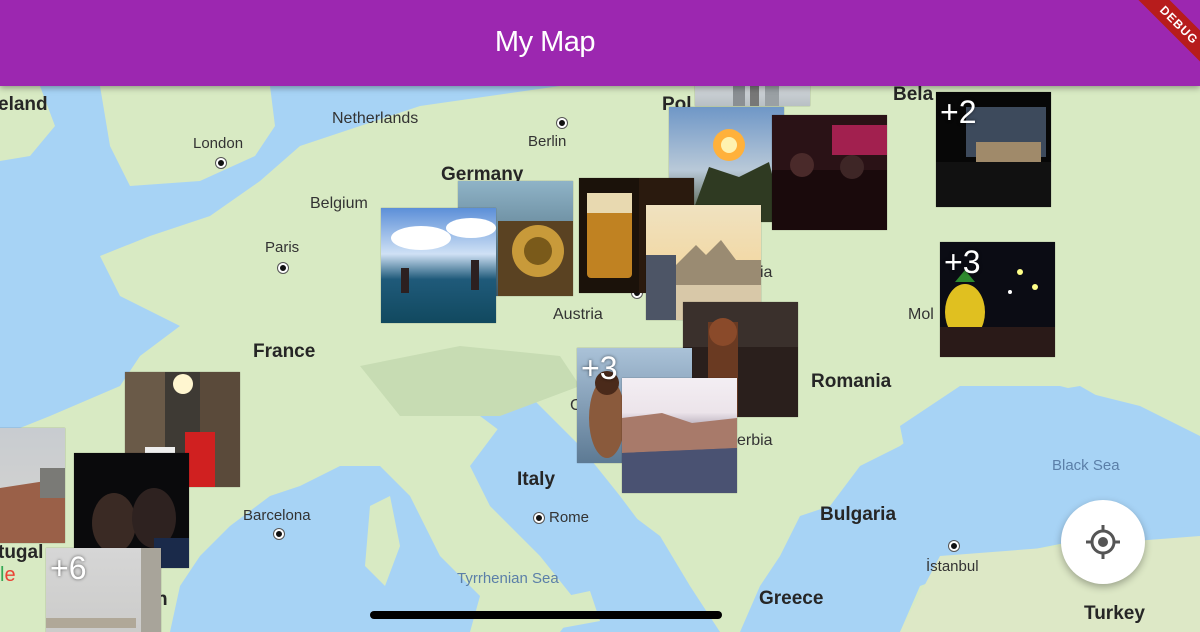  What do you see at coordinates (536, 479) in the screenshot?
I see `label-italy: Italy` at bounding box center [536, 479].